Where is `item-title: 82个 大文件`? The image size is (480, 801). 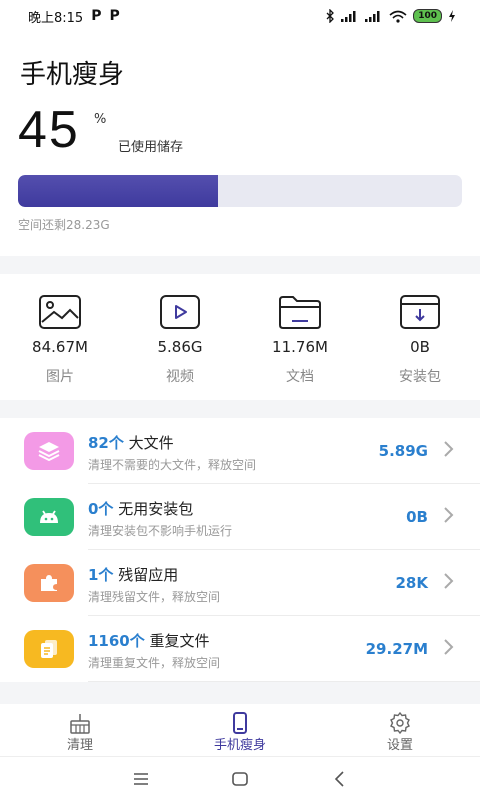
item-title: 82个 大文件 is located at coordinates (131, 442).